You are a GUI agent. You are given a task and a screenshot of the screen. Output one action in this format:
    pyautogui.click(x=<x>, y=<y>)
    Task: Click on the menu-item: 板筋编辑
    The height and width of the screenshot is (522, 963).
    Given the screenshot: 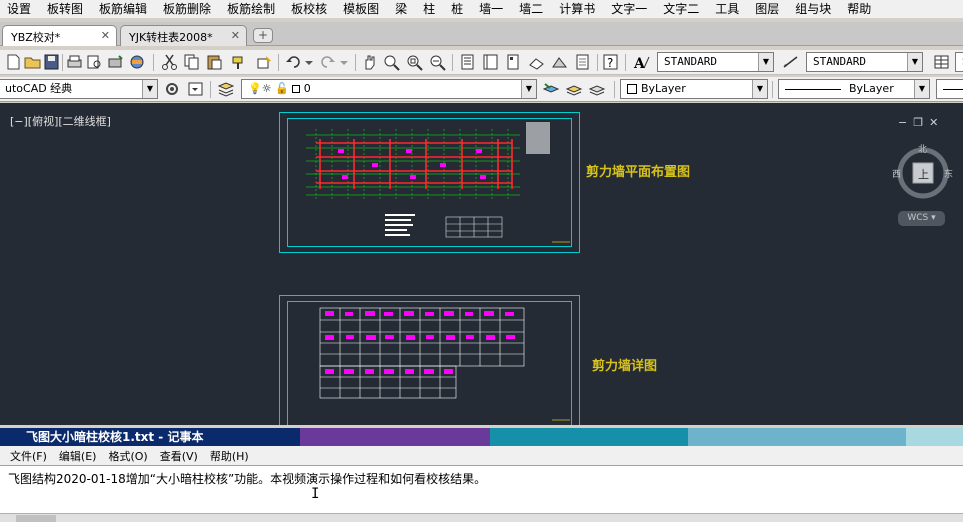 What is the action you would take?
    pyautogui.click(x=124, y=9)
    